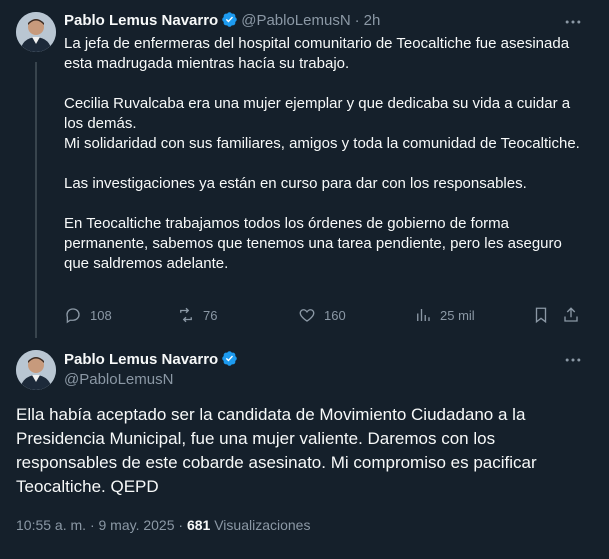 This screenshot has height=559, width=609. What do you see at coordinates (457, 315) in the screenshot?
I see `views-count: 25 mil` at bounding box center [457, 315].